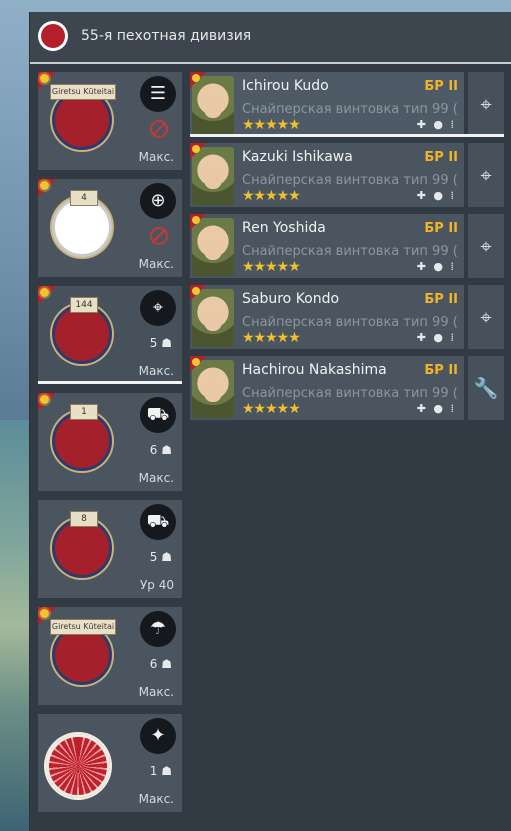 Image resolution: width=511 pixels, height=831 pixels. I want to click on soldier-name: Ichirou Kudo, so click(285, 86).